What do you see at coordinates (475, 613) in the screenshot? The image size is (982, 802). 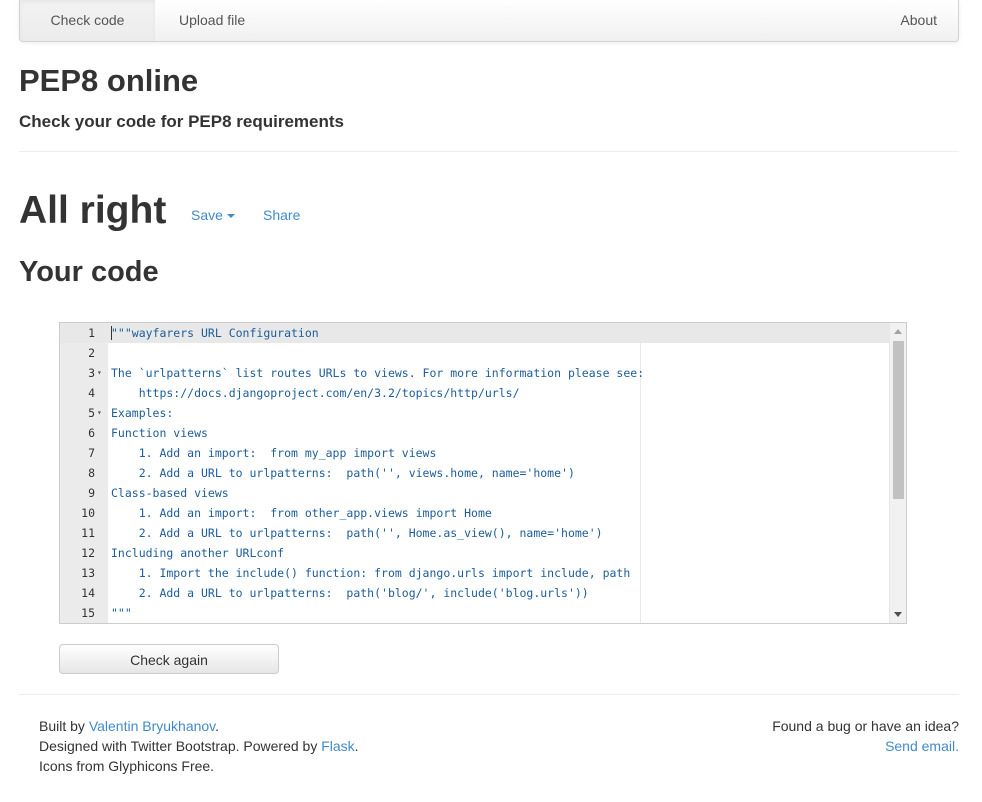 I see `code-line: 15 """` at bounding box center [475, 613].